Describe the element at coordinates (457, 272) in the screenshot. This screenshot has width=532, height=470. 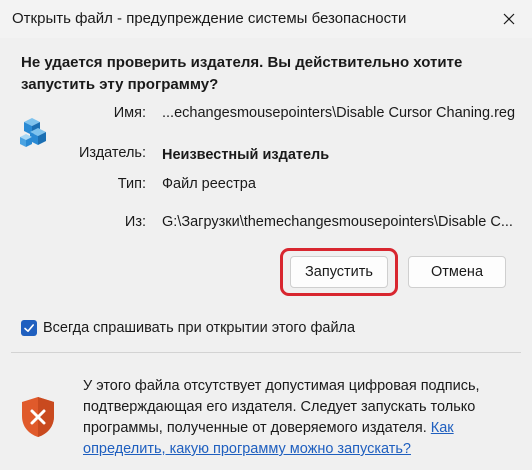
I see `cancel-button: Отмена` at that location.